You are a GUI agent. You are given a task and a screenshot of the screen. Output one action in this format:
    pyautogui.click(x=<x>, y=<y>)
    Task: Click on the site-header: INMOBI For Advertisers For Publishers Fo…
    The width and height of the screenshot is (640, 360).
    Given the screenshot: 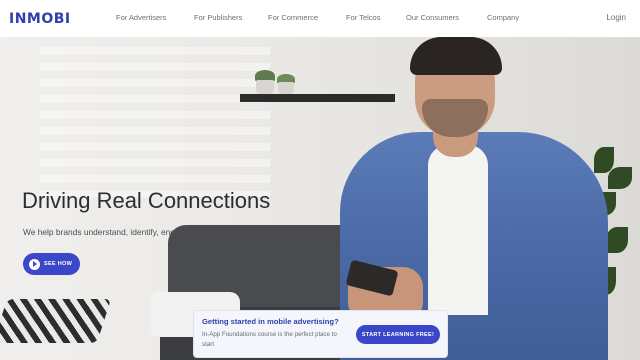 What is the action you would take?
    pyautogui.click(x=320, y=18)
    